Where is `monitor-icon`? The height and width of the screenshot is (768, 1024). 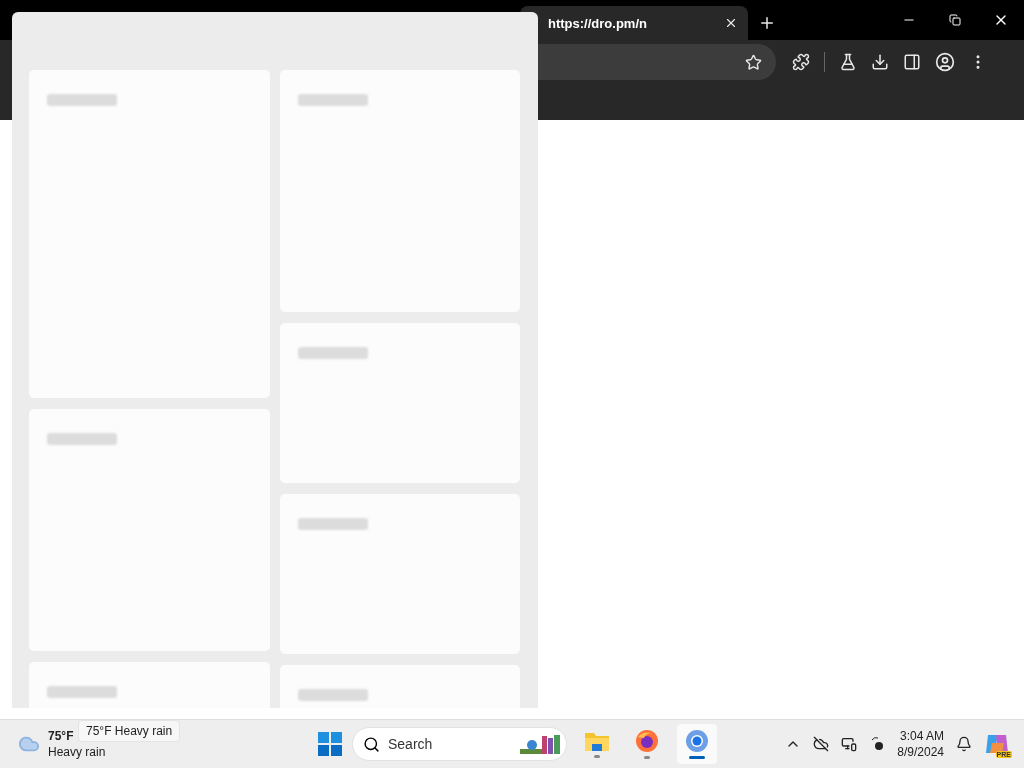
monitor-icon is located at coordinates (849, 744).